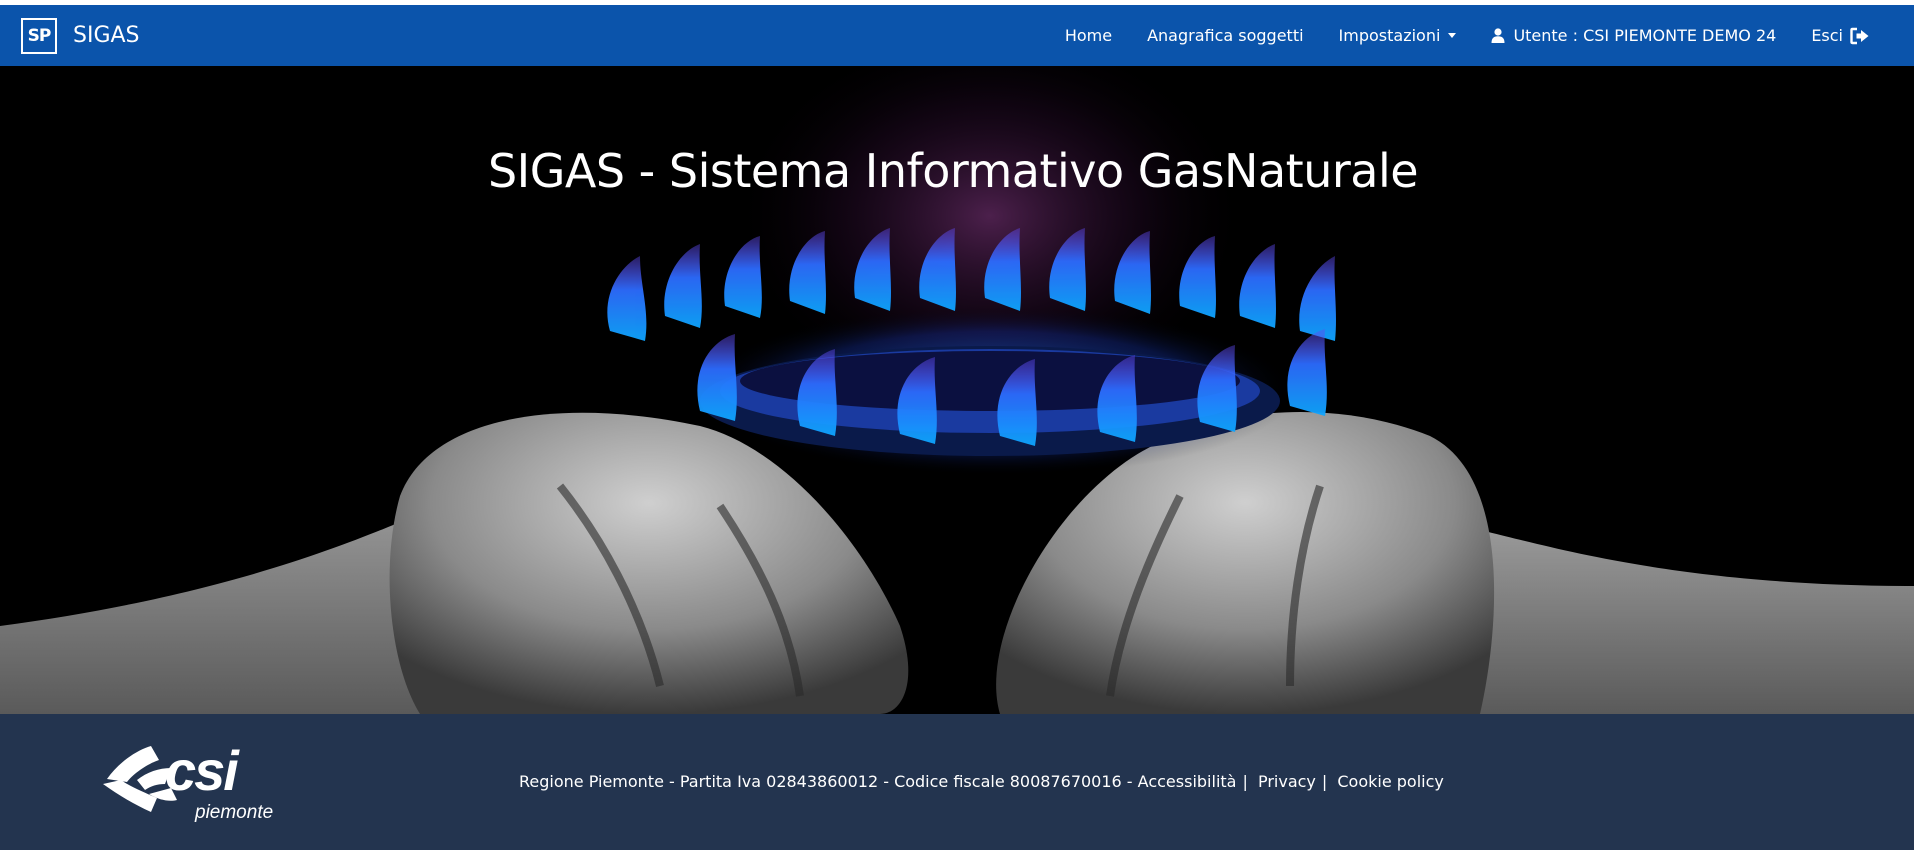 The width and height of the screenshot is (1914, 861). Describe the element at coordinates (1287, 781) in the screenshot. I see `privacy-link: Privacy` at that location.